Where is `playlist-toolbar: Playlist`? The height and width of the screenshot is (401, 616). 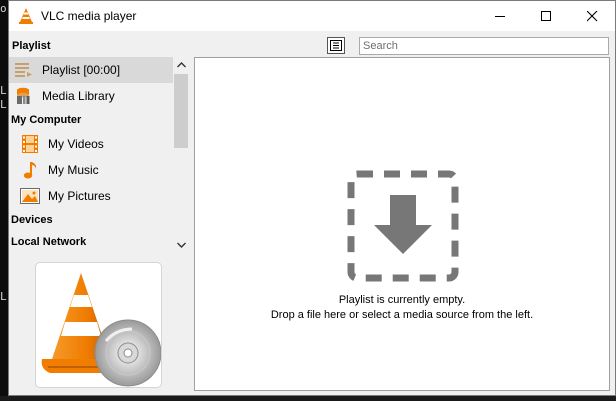 playlist-toolbar: Playlist is located at coordinates (312, 44).